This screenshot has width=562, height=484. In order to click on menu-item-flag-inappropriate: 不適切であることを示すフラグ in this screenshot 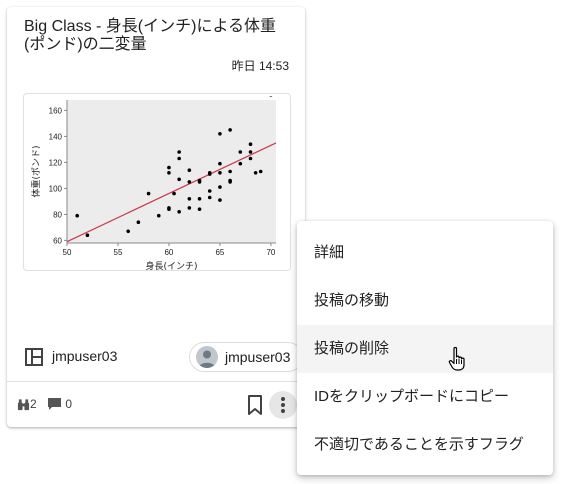, I will do `click(425, 445)`.